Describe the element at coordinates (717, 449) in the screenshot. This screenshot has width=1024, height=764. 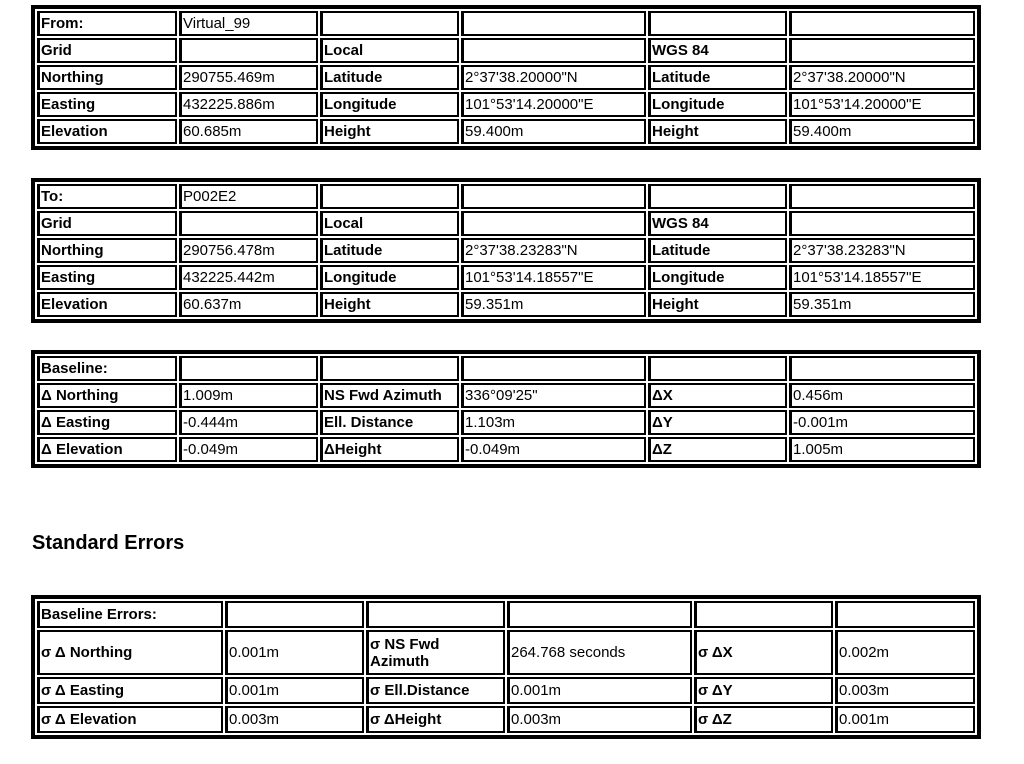
I see `field-label-cell: ΔZ` at that location.